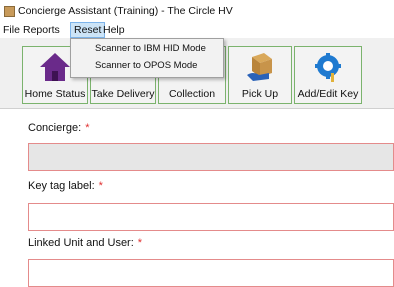 The width and height of the screenshot is (394, 287). What do you see at coordinates (114, 30) in the screenshot?
I see `menu-help: Help` at bounding box center [114, 30].